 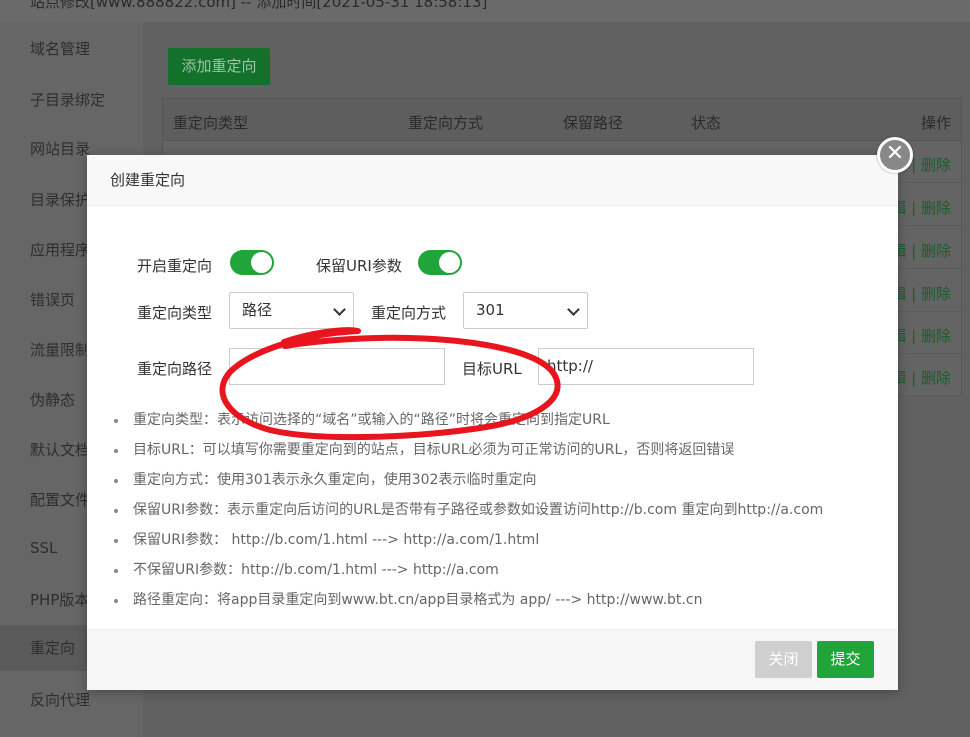 I want to click on redirect-path-label: 重定向路径, so click(x=175, y=369).